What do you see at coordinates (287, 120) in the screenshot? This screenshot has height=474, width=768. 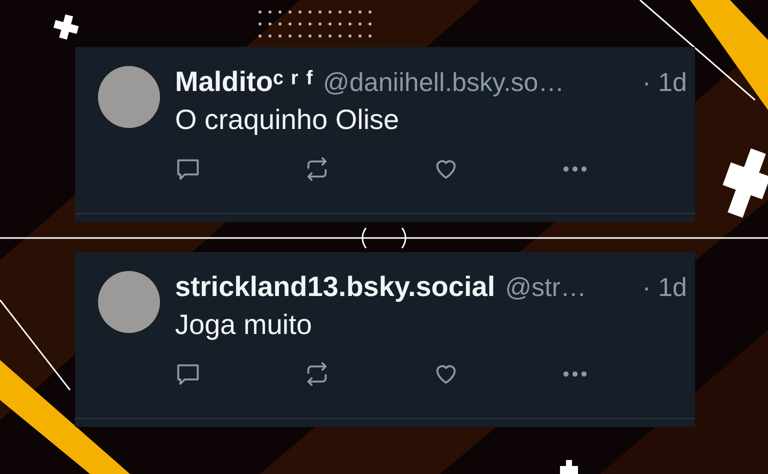 I see `post-text: O craquinho Olise` at bounding box center [287, 120].